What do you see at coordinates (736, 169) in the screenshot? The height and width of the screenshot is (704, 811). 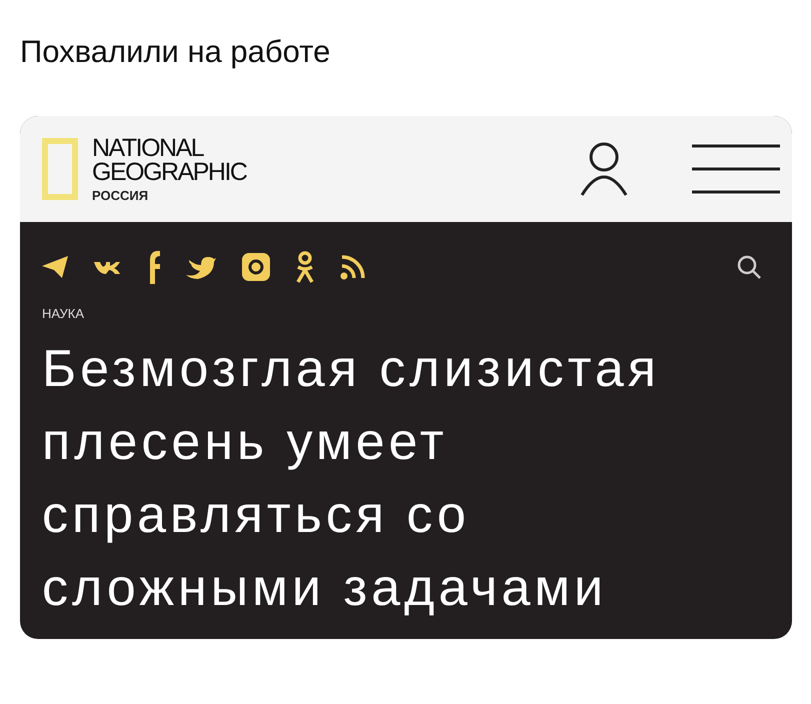 I see `menu-icon` at bounding box center [736, 169].